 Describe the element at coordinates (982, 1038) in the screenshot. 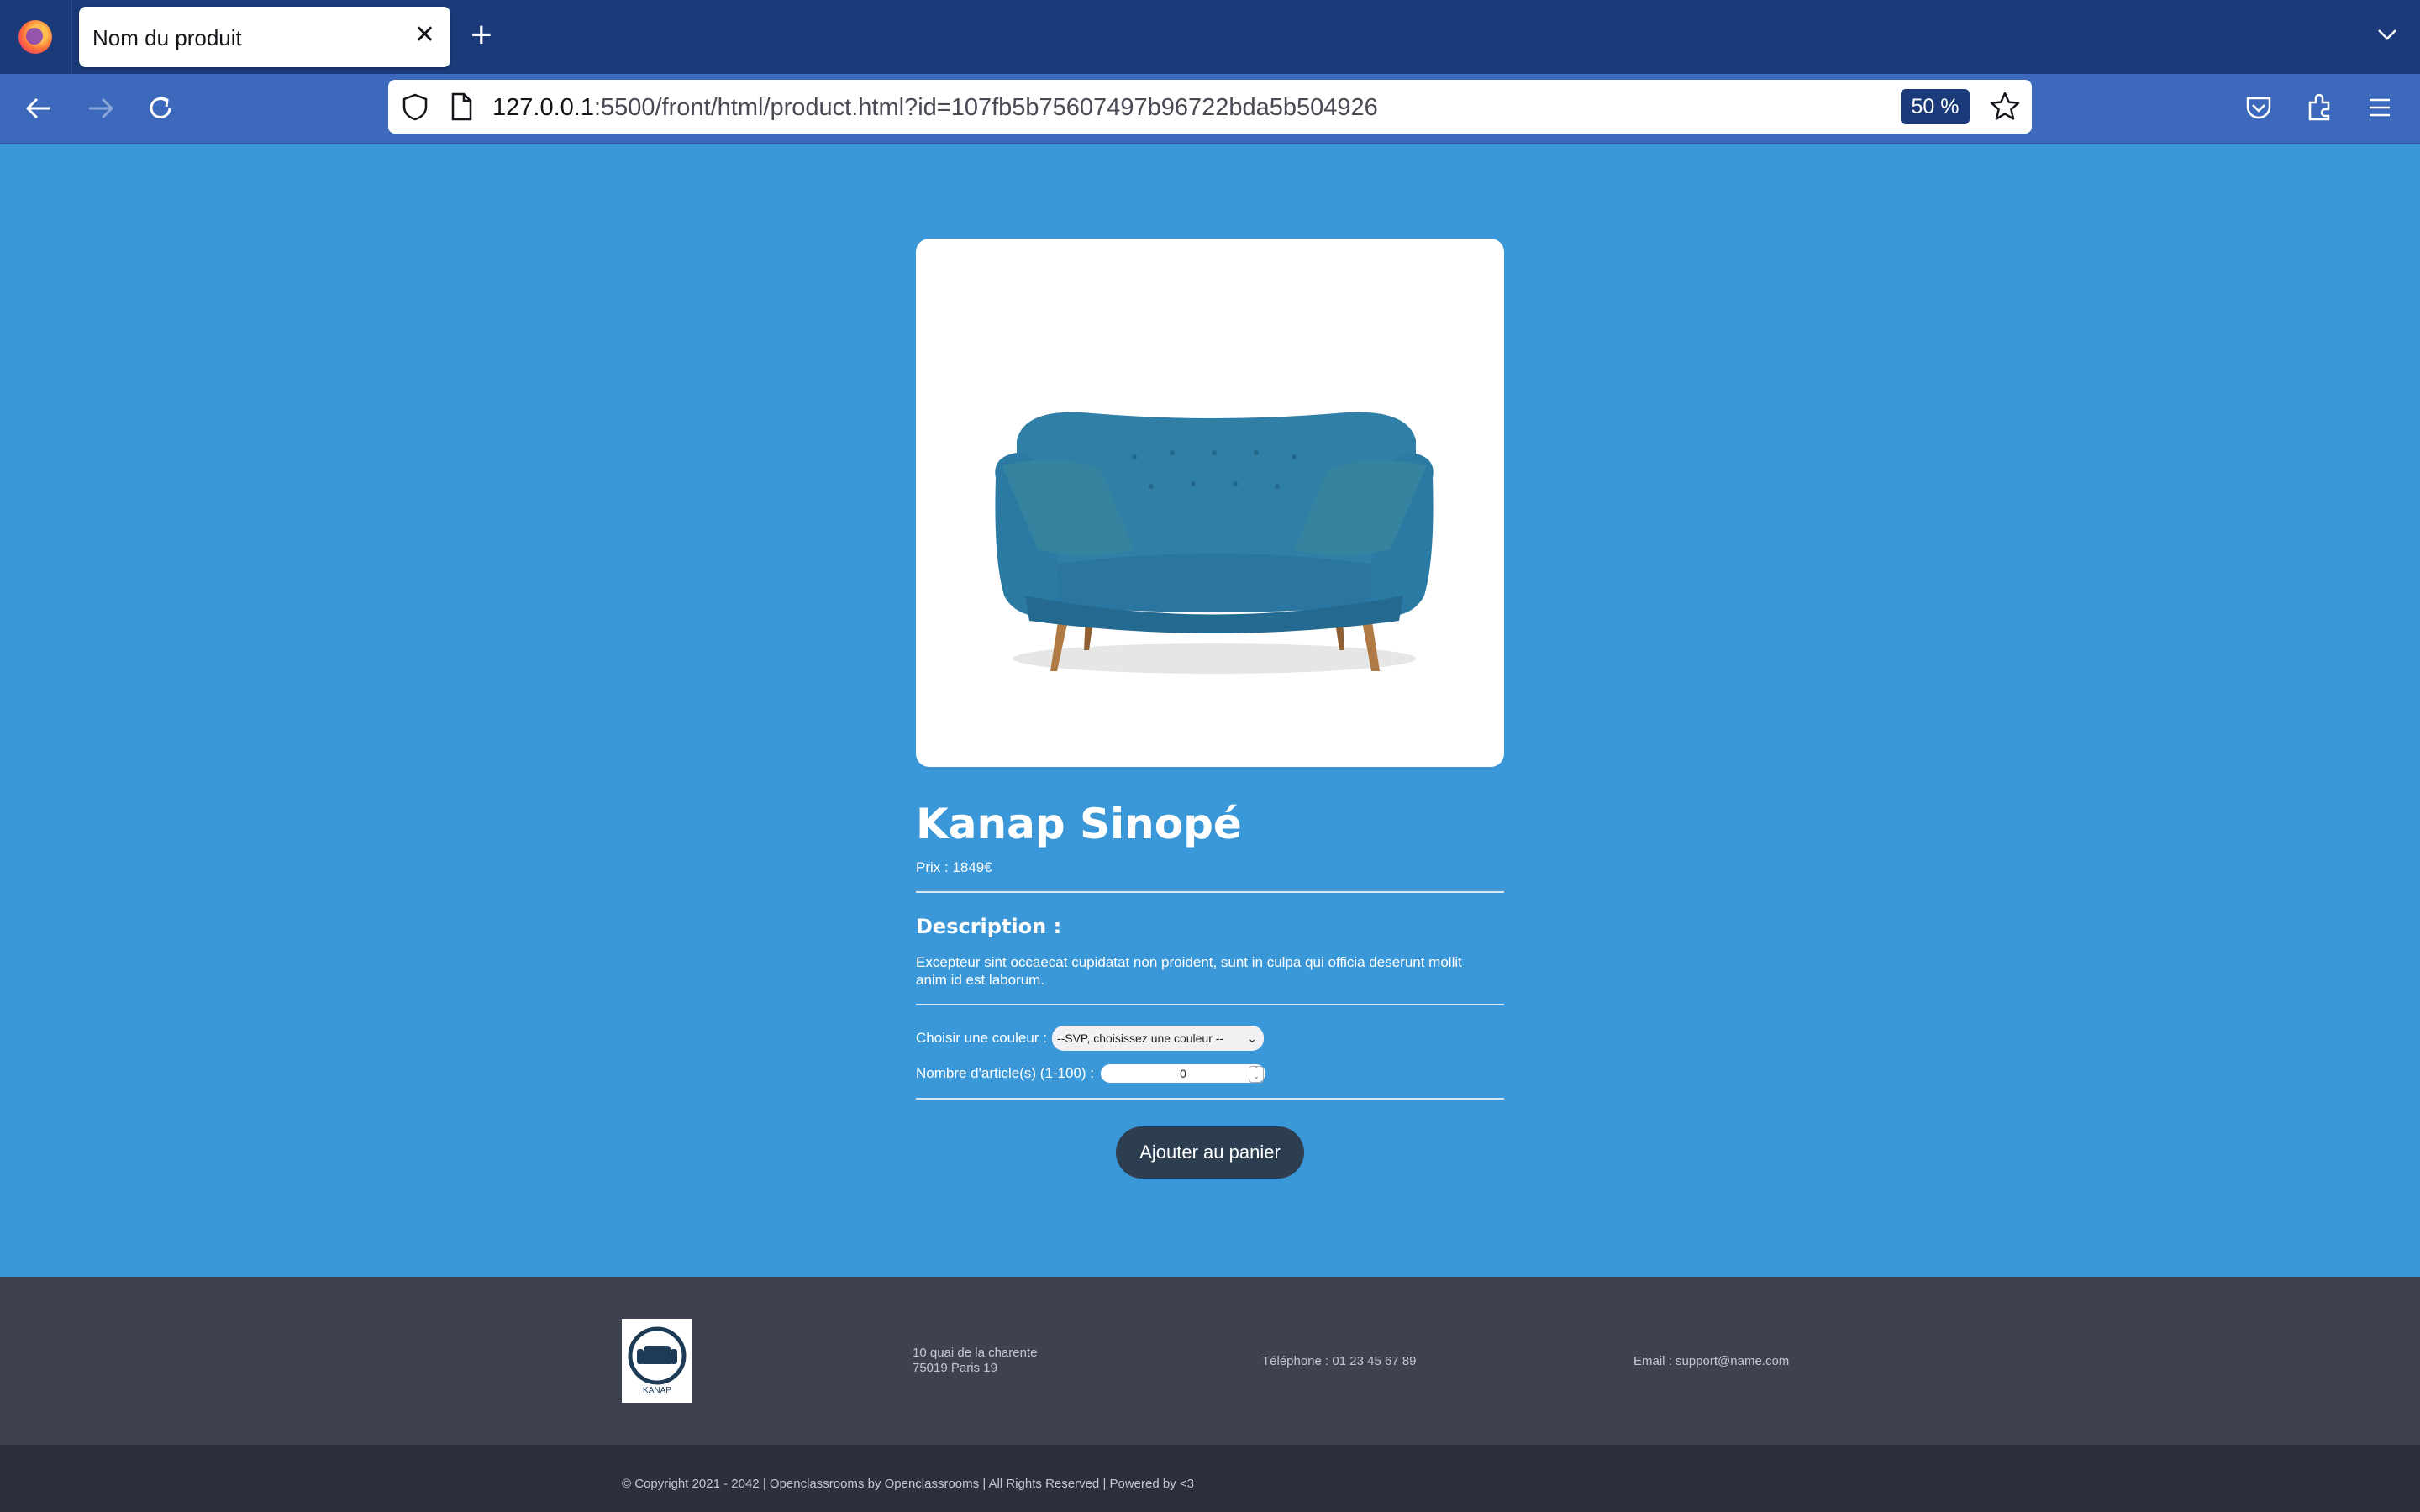

I see `color-label: Choisir une couleur :` at that location.